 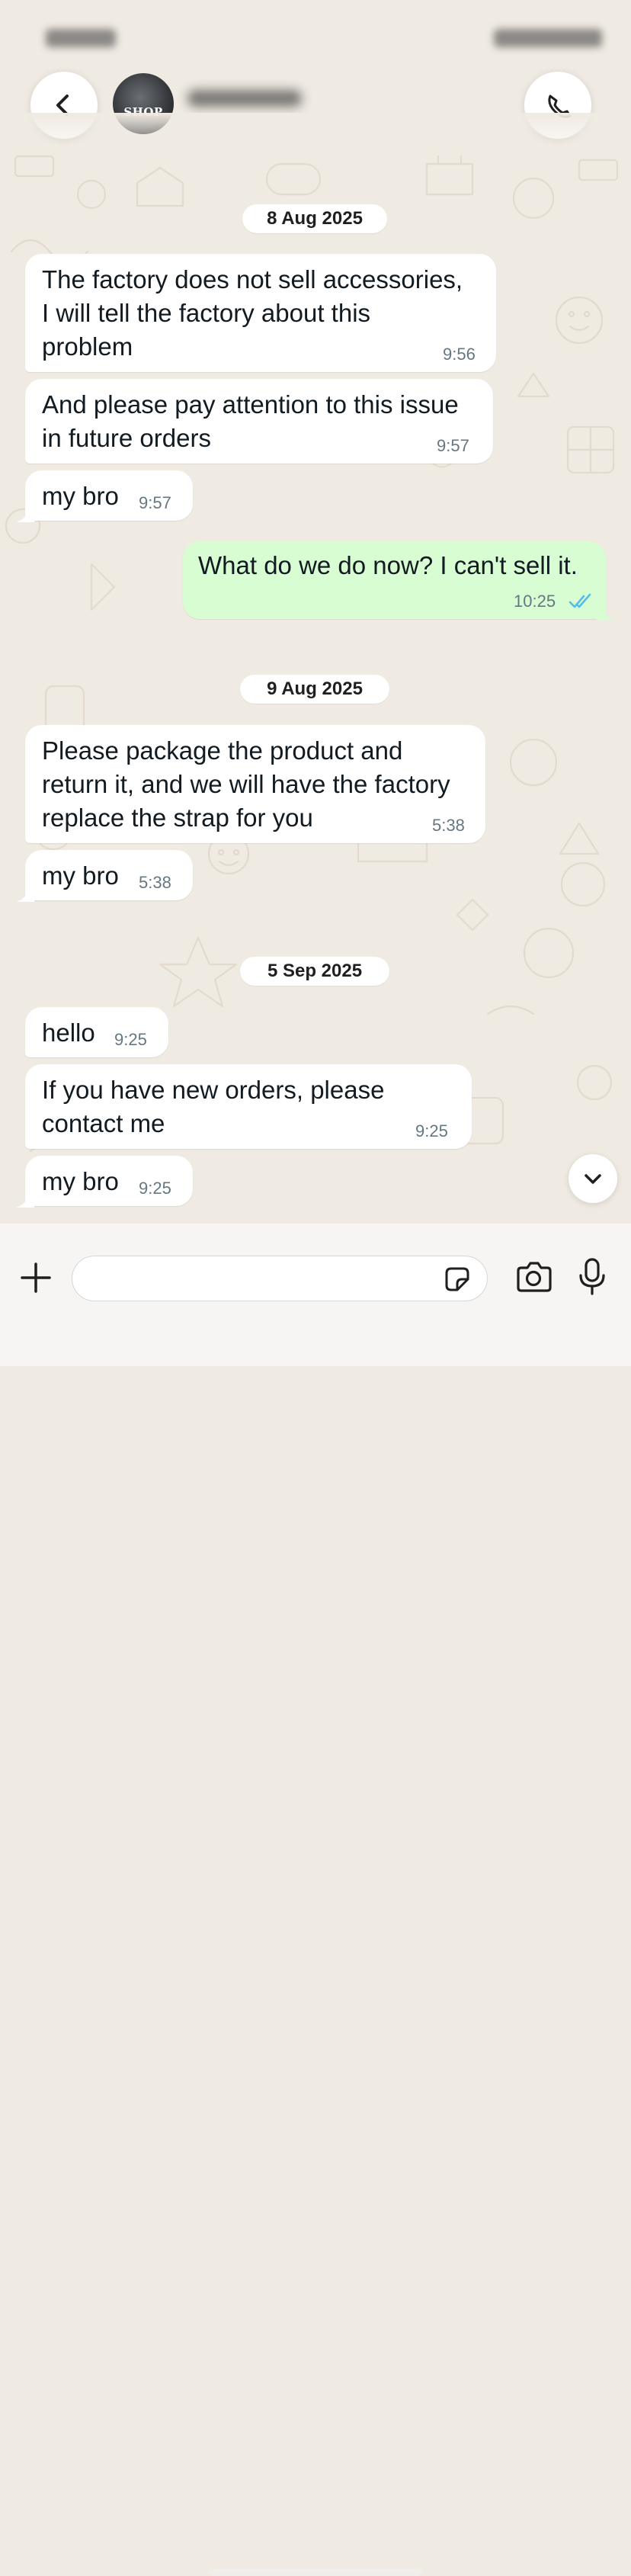 What do you see at coordinates (253, 279) in the screenshot?
I see `message-line: The factory does not sell accessories,` at bounding box center [253, 279].